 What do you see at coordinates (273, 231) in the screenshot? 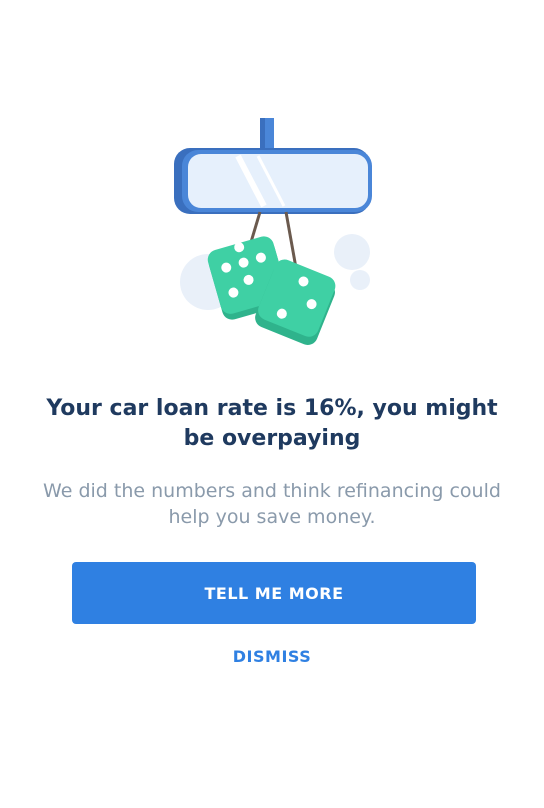
I see `rearview-mirror-fuzzy-dice-icon` at bounding box center [273, 231].